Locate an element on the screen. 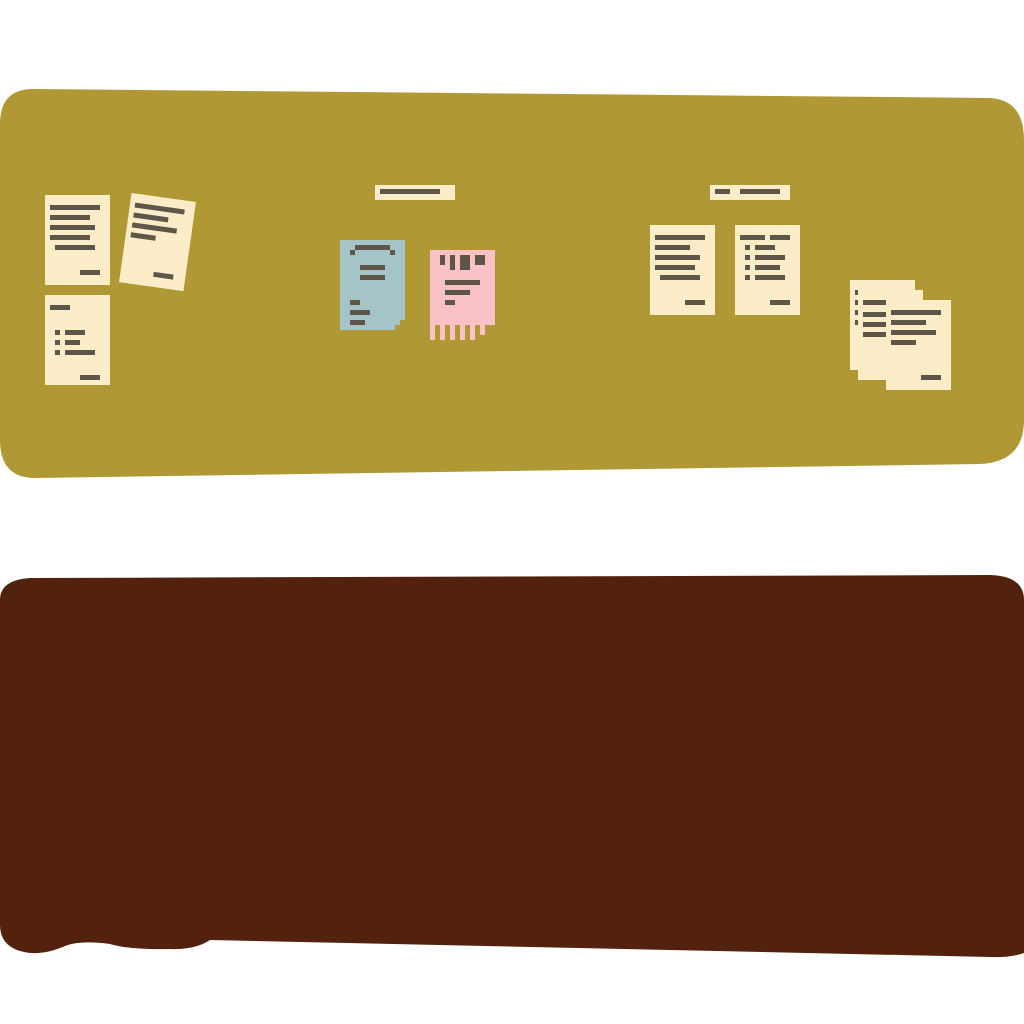 The width and height of the screenshot is (1024, 1024). label-tag-left is located at coordinates (415, 192).